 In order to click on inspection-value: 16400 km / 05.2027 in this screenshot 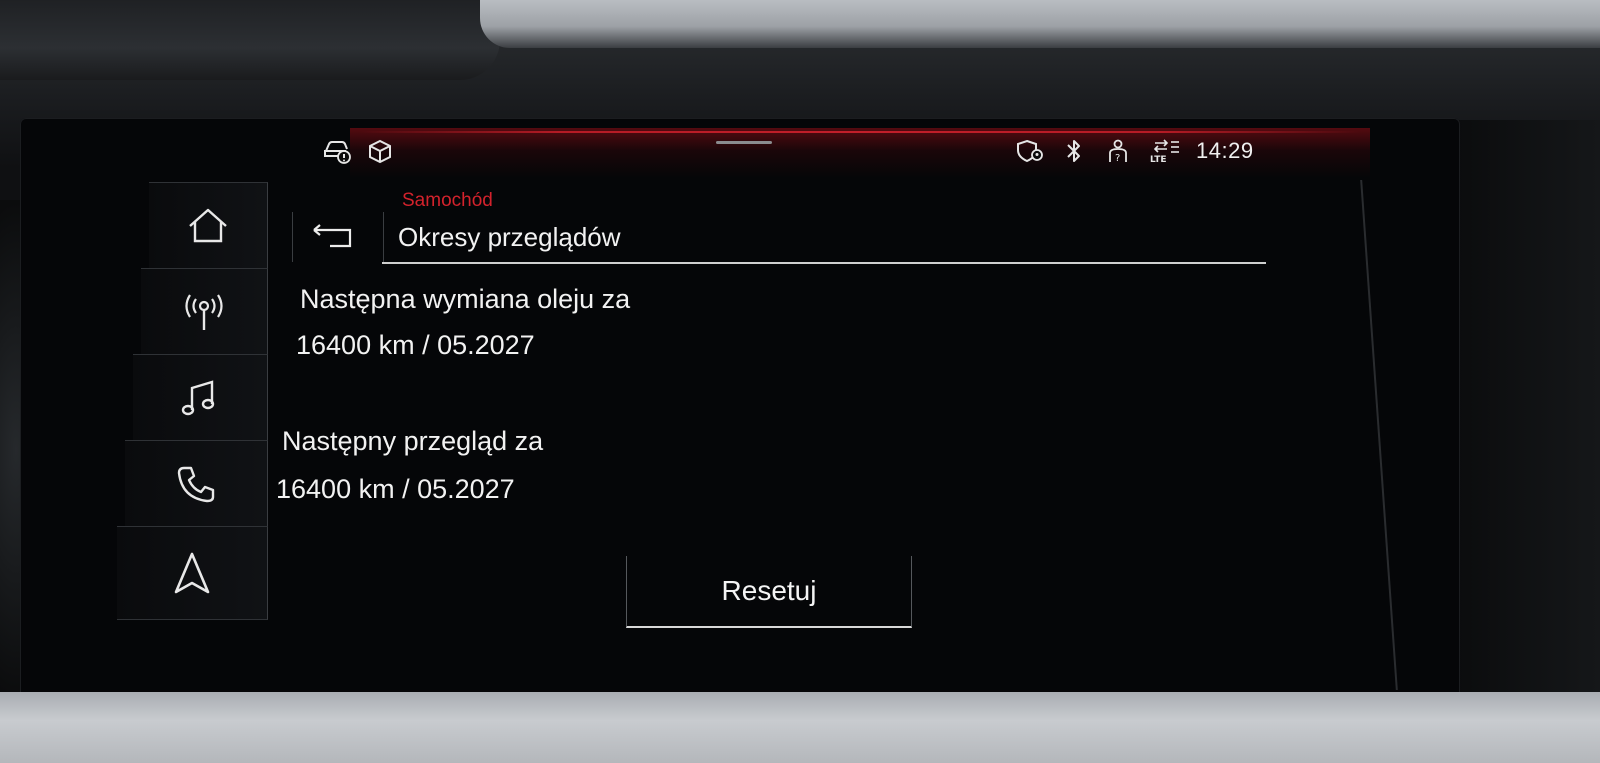, I will do `click(395, 489)`.